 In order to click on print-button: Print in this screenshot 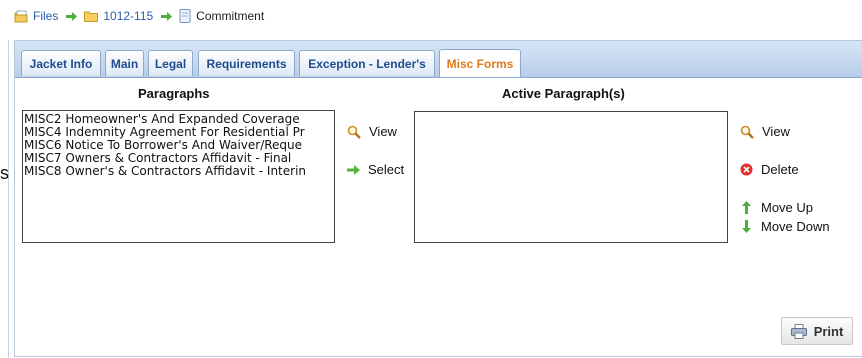, I will do `click(817, 331)`.